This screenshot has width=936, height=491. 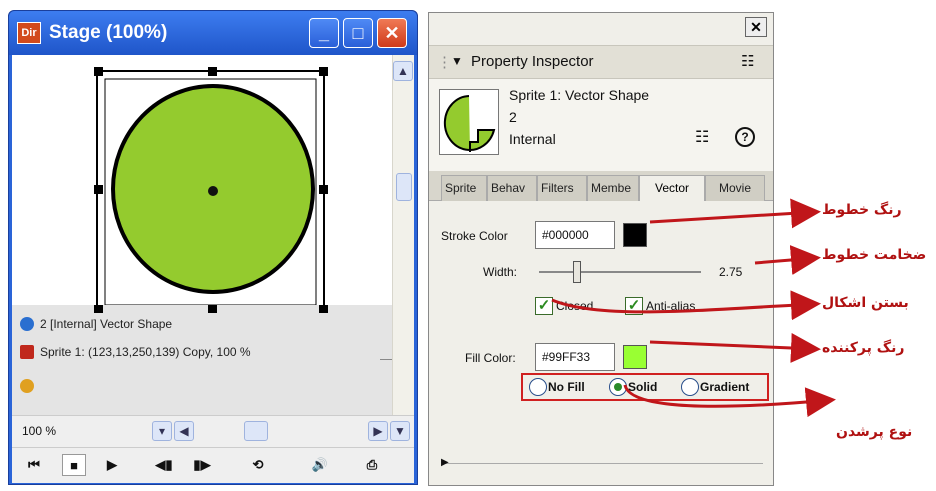 I want to click on annotation-fill-color: رنگ پرکننده, so click(x=863, y=348).